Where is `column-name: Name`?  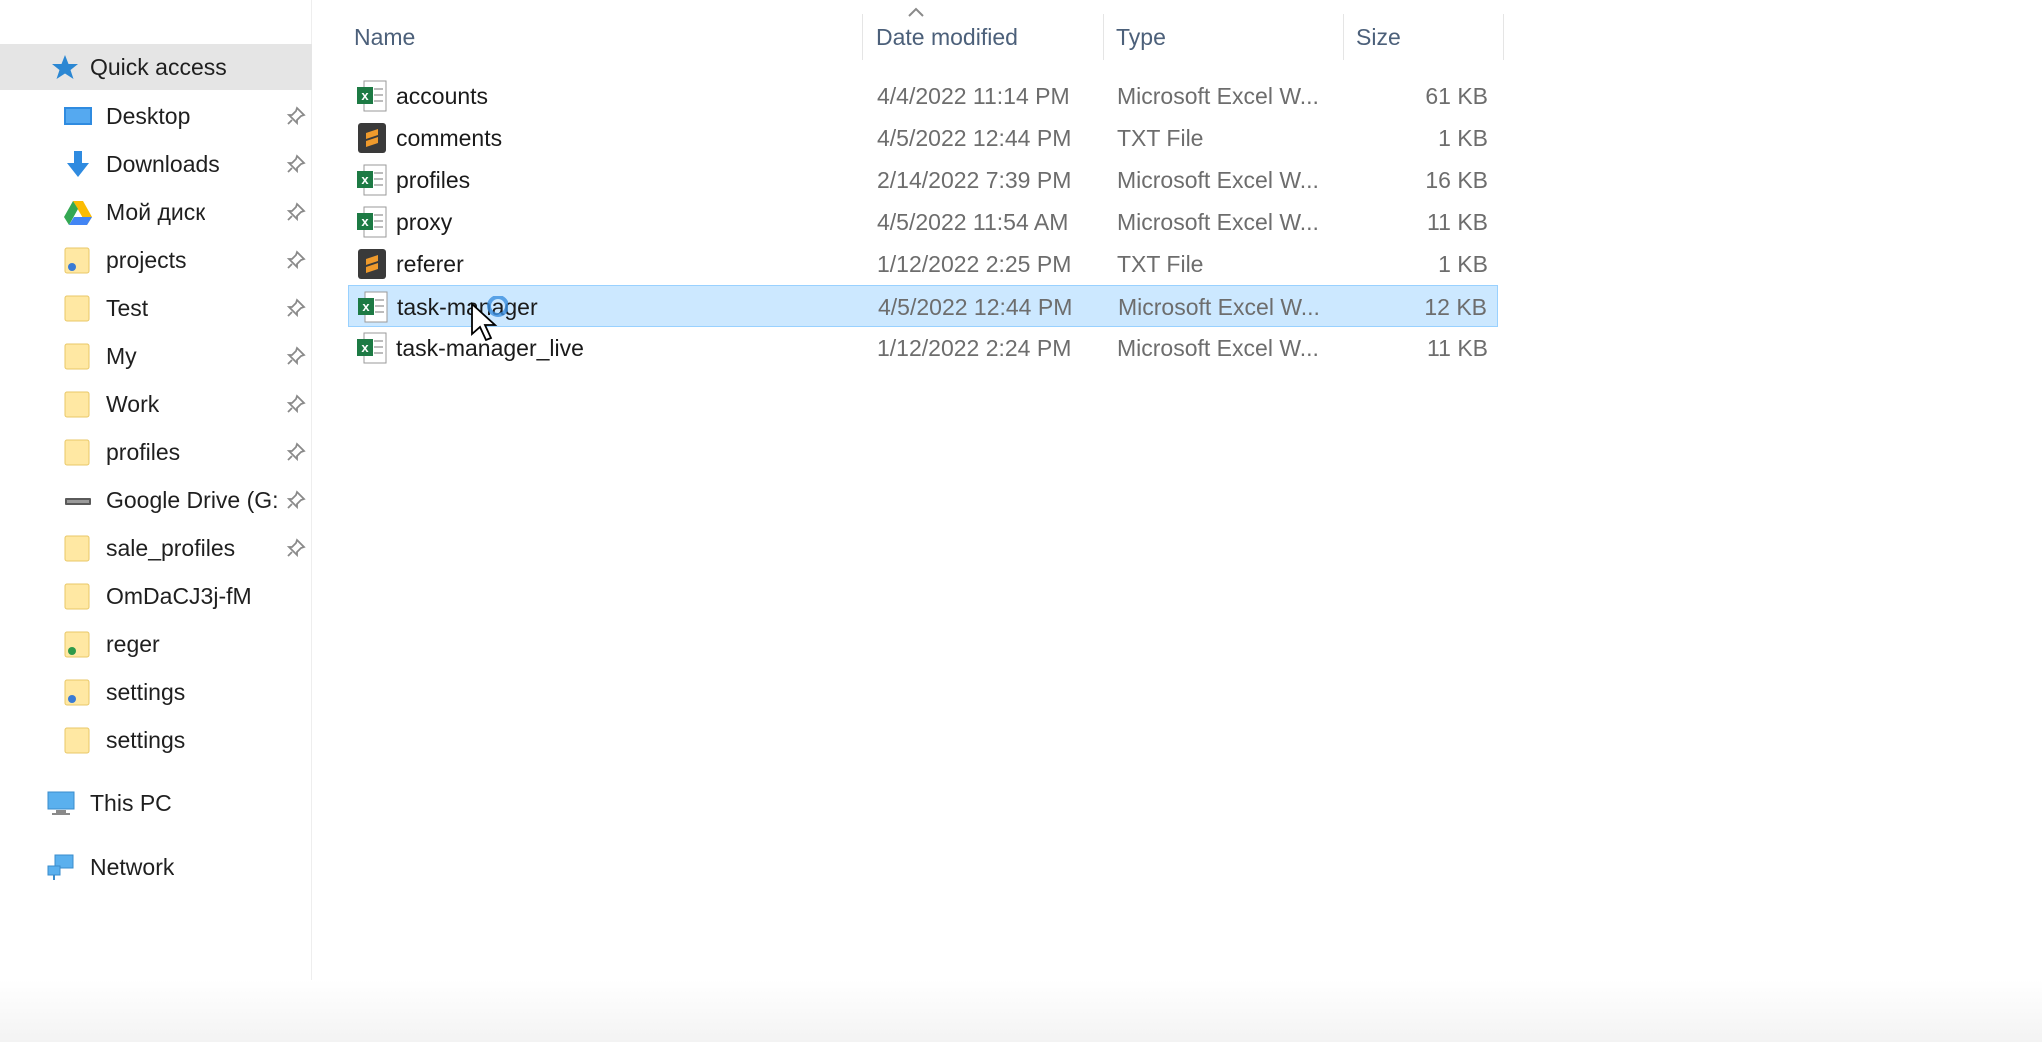 column-name: Name is located at coordinates (604, 37).